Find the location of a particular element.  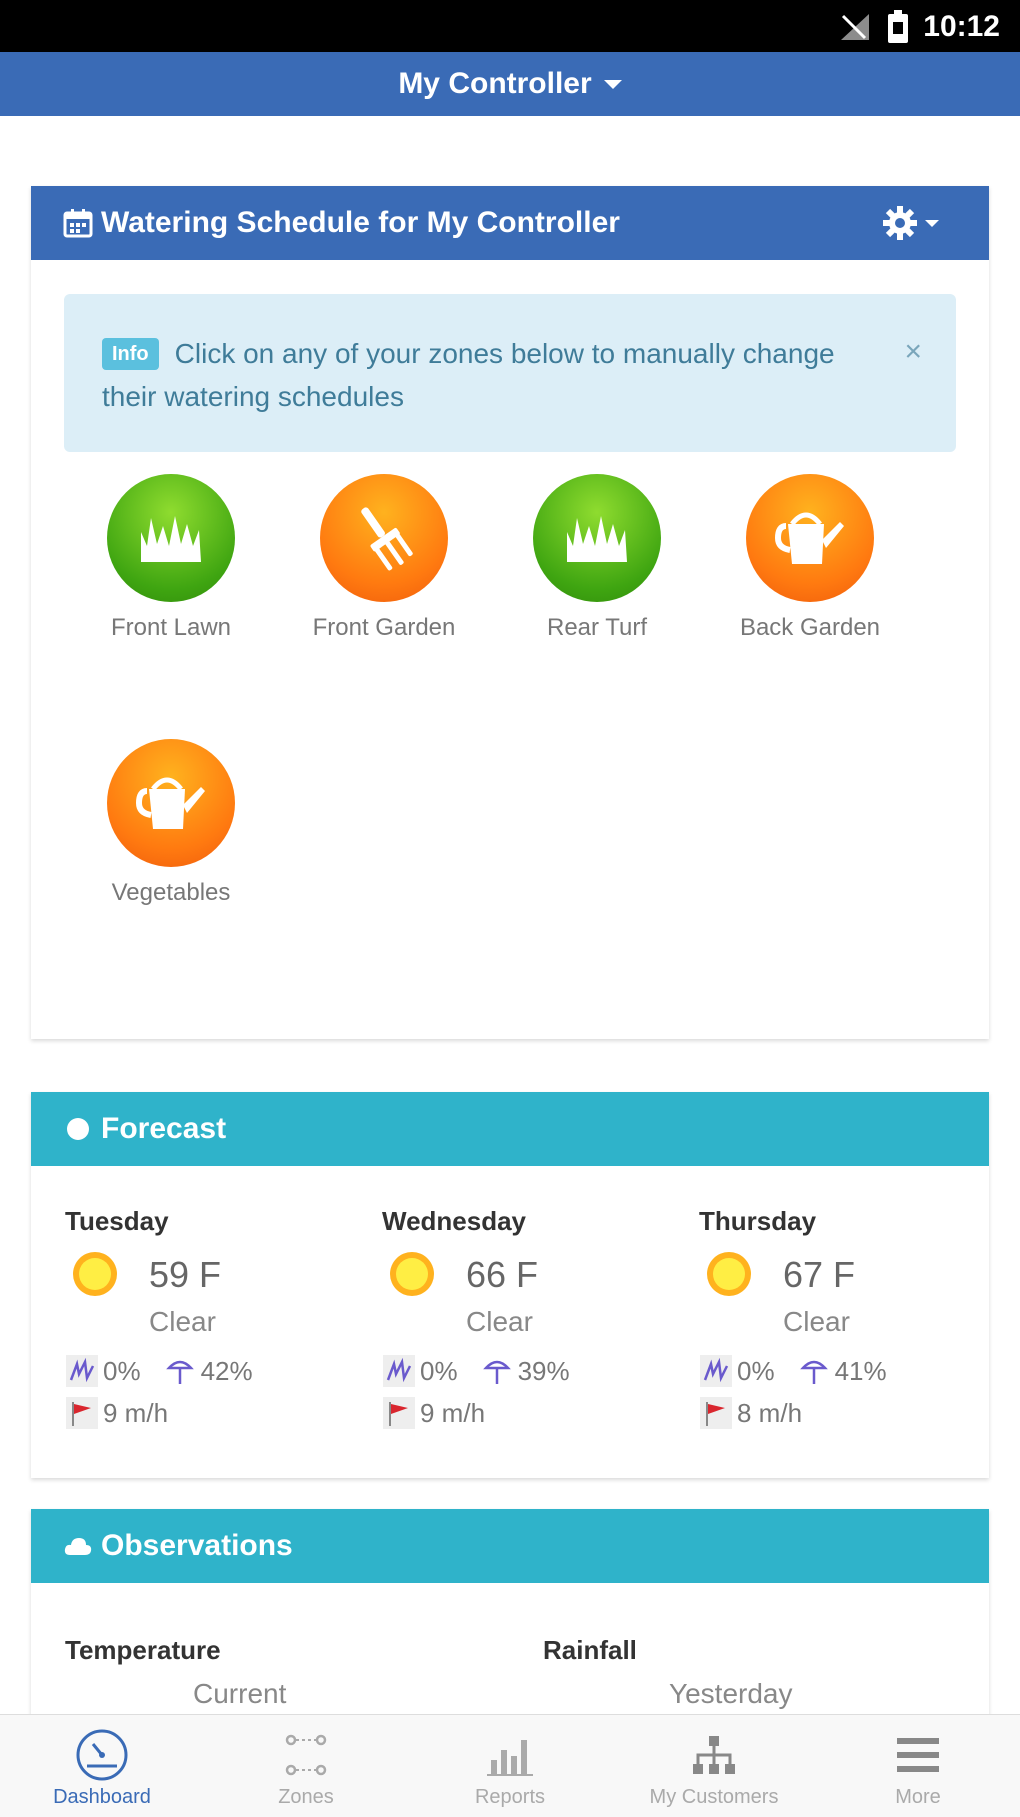

watering-schedule-header: Watering Schedule for My Controller is located at coordinates (510, 223).